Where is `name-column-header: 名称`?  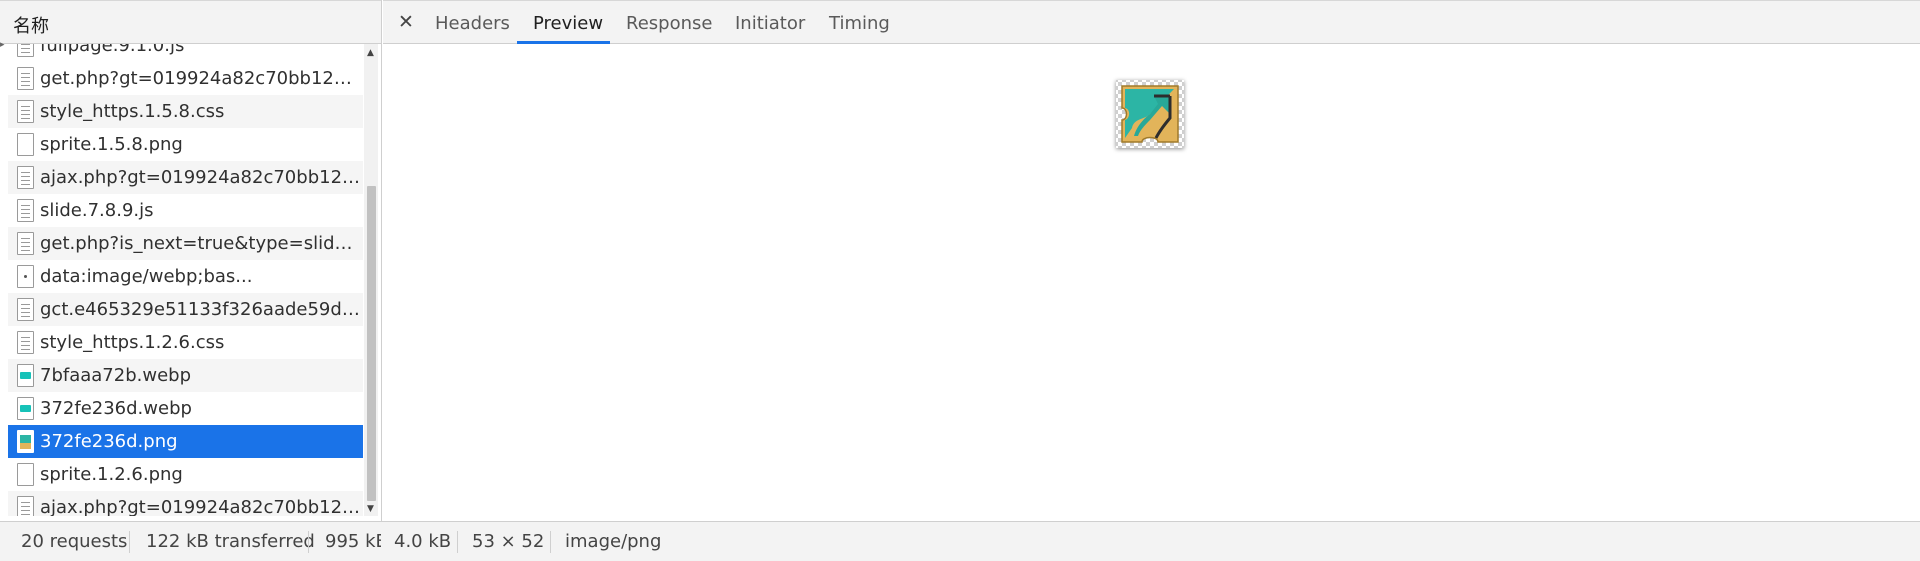
name-column-header: 名称 is located at coordinates (190, 22).